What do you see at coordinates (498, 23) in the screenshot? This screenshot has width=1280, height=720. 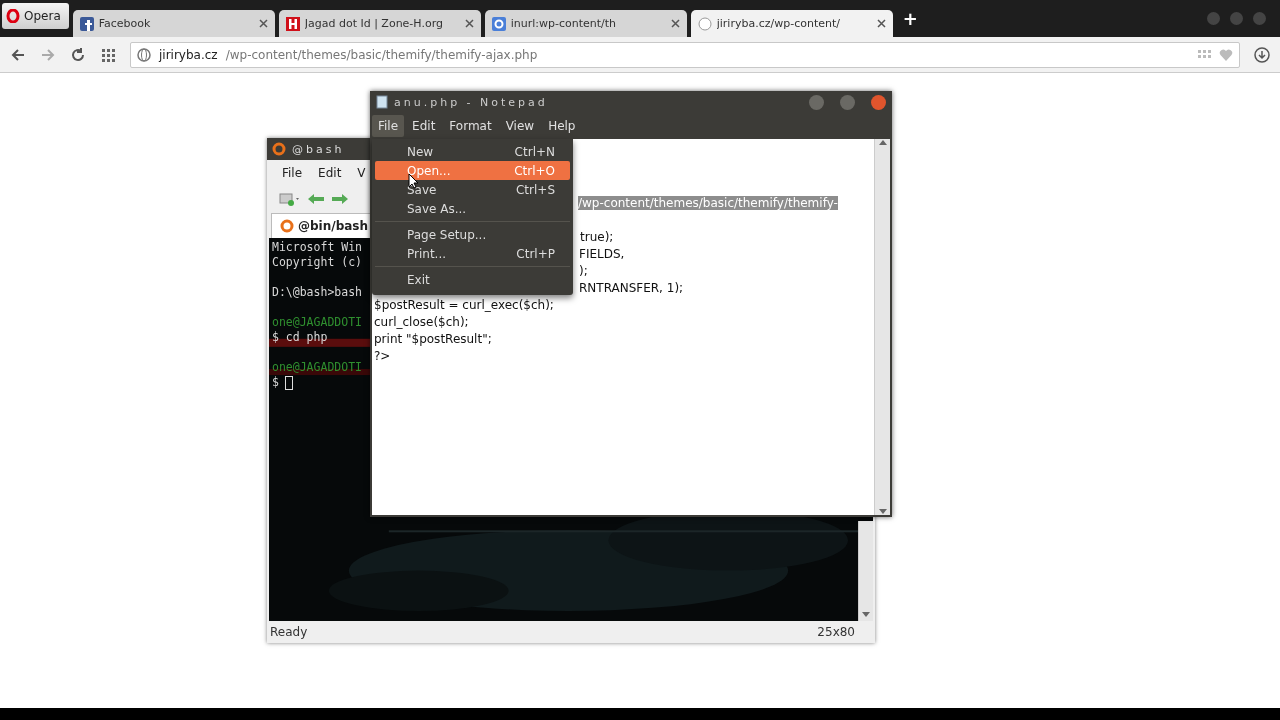 I see `google-icon` at bounding box center [498, 23].